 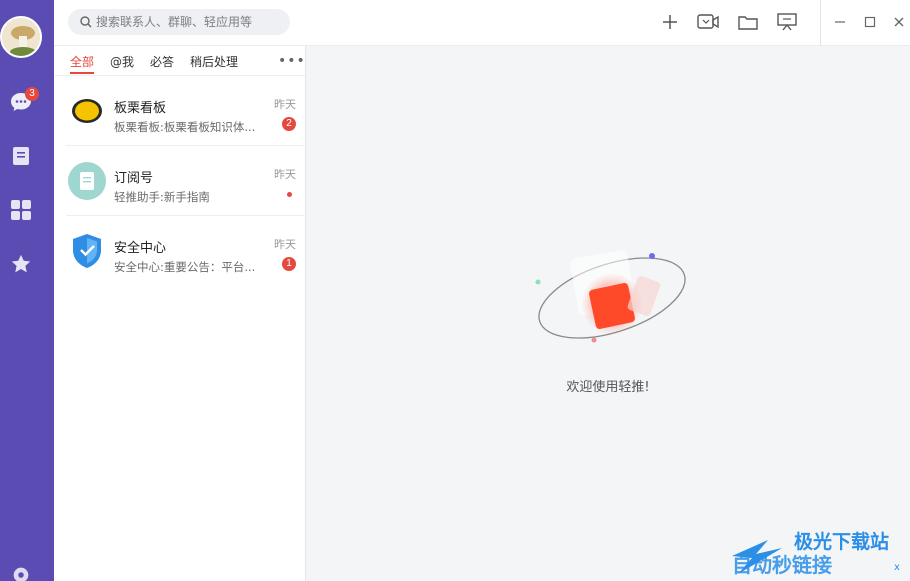 What do you see at coordinates (86, 22) in the screenshot?
I see `search-icon` at bounding box center [86, 22].